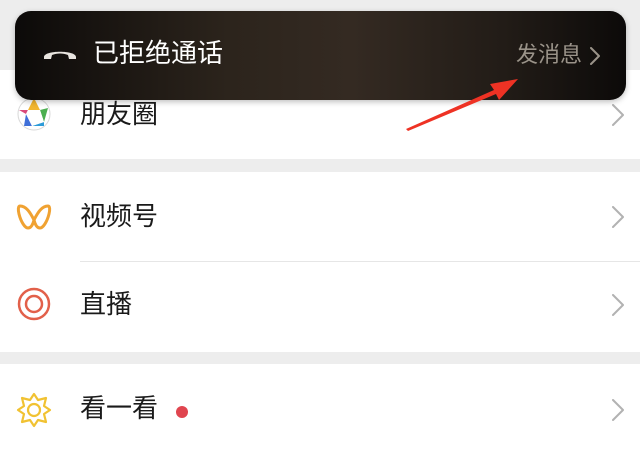 The image size is (640, 470). I want to click on hang-up-phone-icon, so click(60, 55).